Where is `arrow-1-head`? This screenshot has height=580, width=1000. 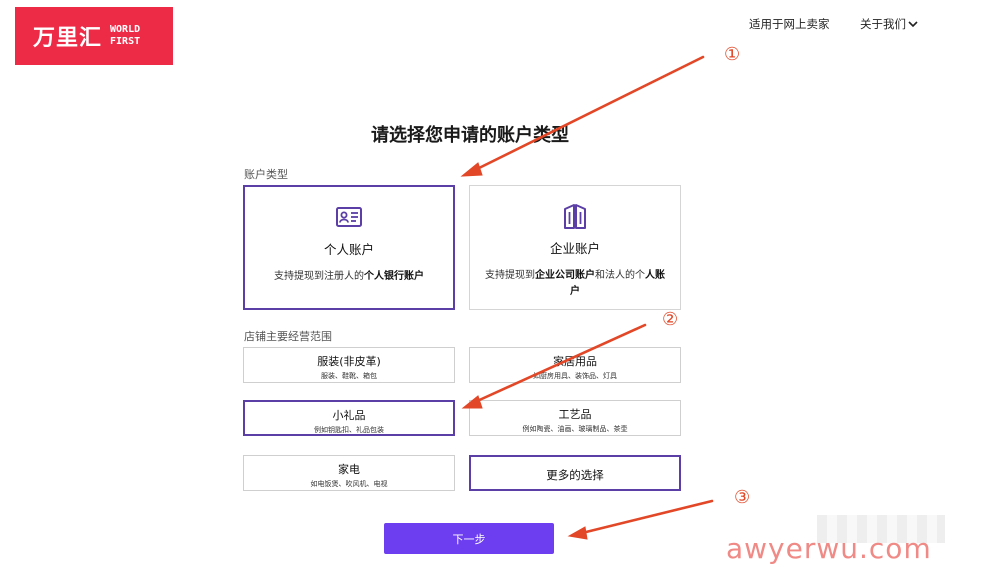 arrow-1-head is located at coordinates (471, 169).